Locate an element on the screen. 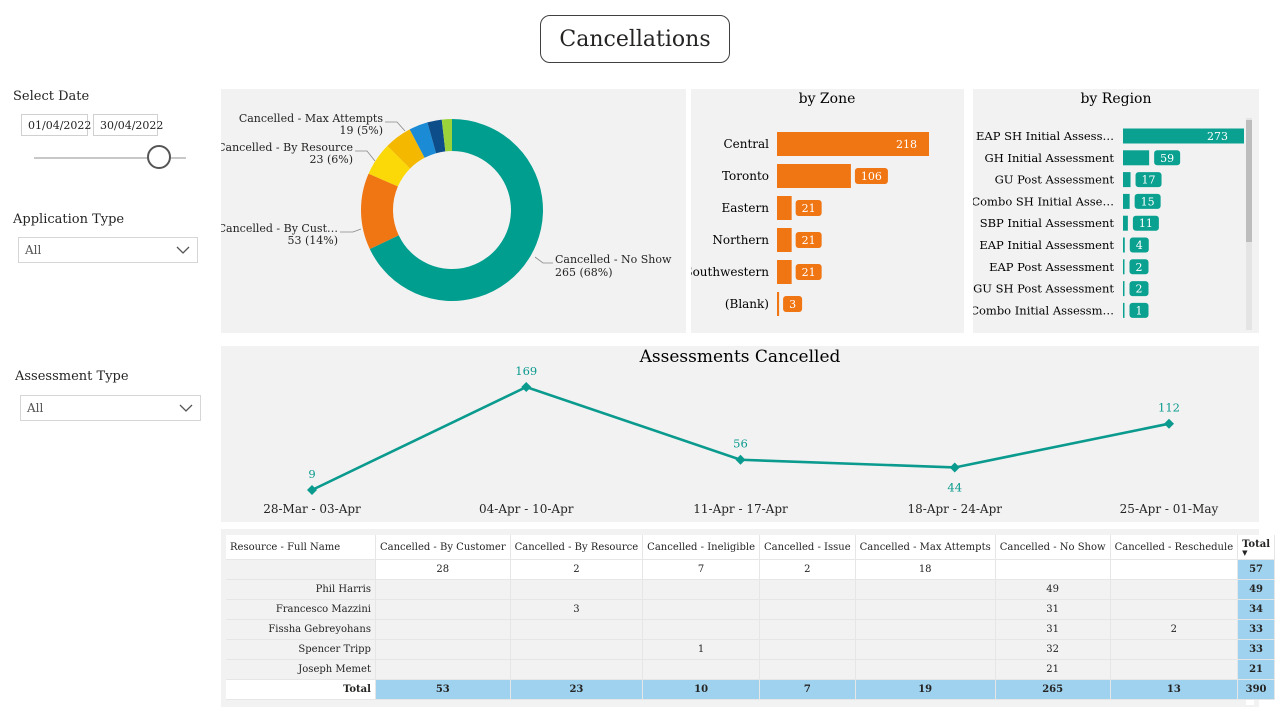  table-row: Spencer Tripp 1 32 33 is located at coordinates (750, 649).